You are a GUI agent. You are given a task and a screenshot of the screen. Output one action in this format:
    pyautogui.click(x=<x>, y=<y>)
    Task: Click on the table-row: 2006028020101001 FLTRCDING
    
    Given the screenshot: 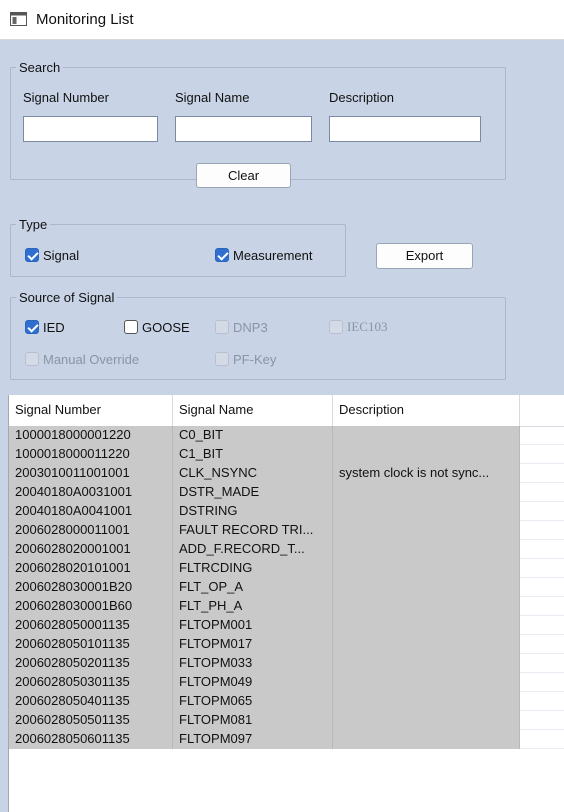 What is the action you would take?
    pyautogui.click(x=286, y=568)
    